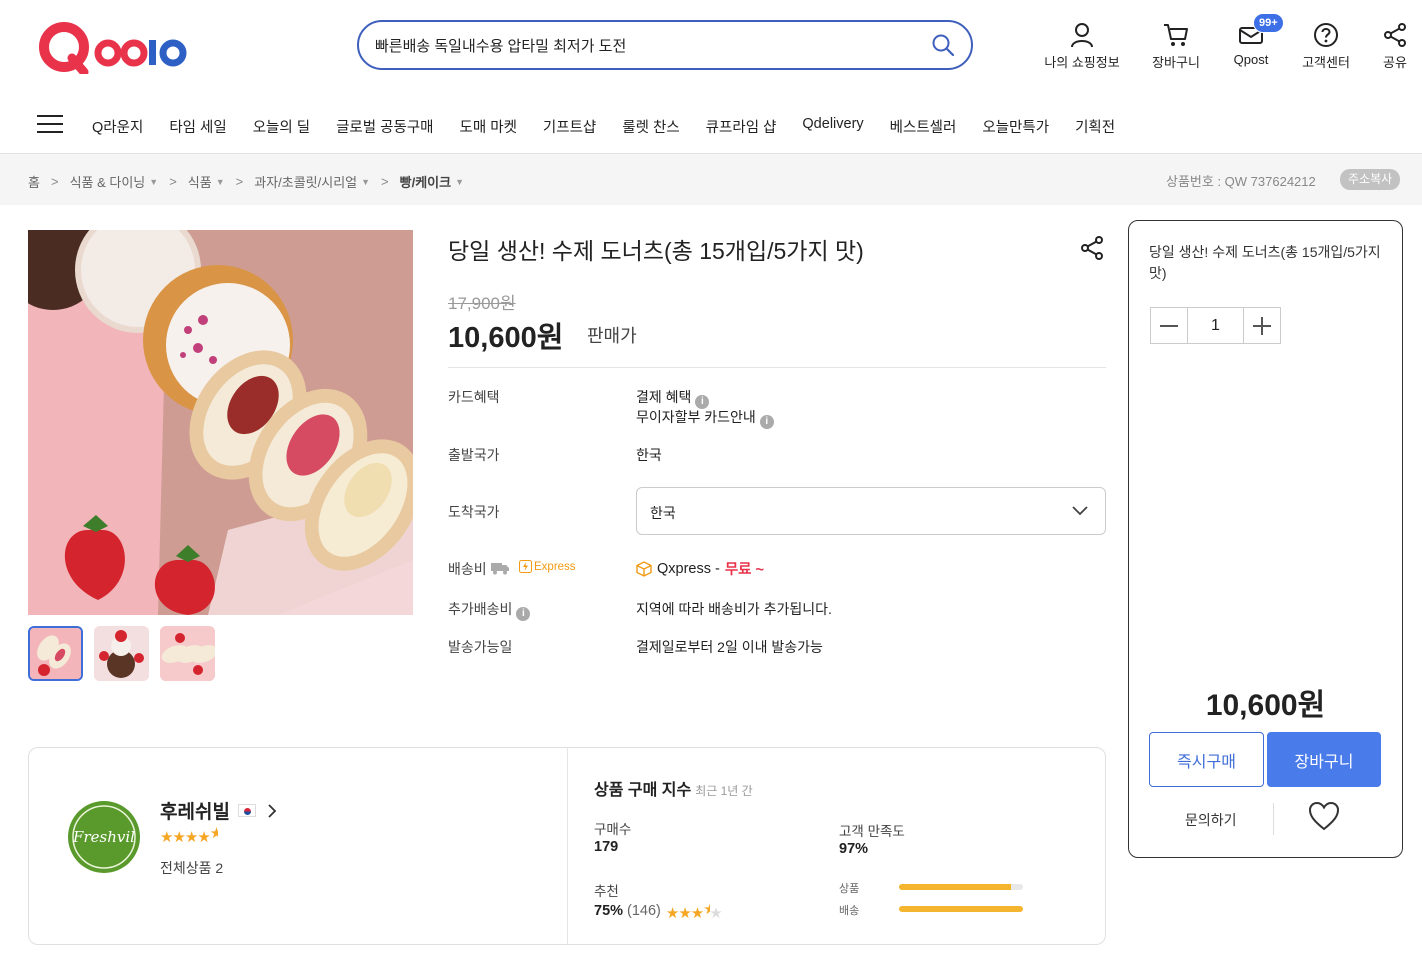  What do you see at coordinates (944, 46) in the screenshot?
I see `search-icon` at bounding box center [944, 46].